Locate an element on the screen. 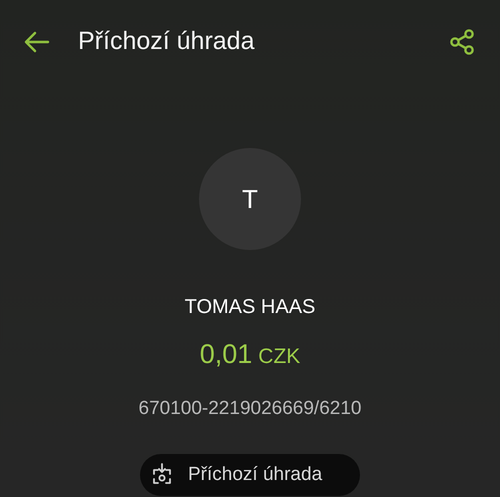  avatar: T is located at coordinates (250, 199).